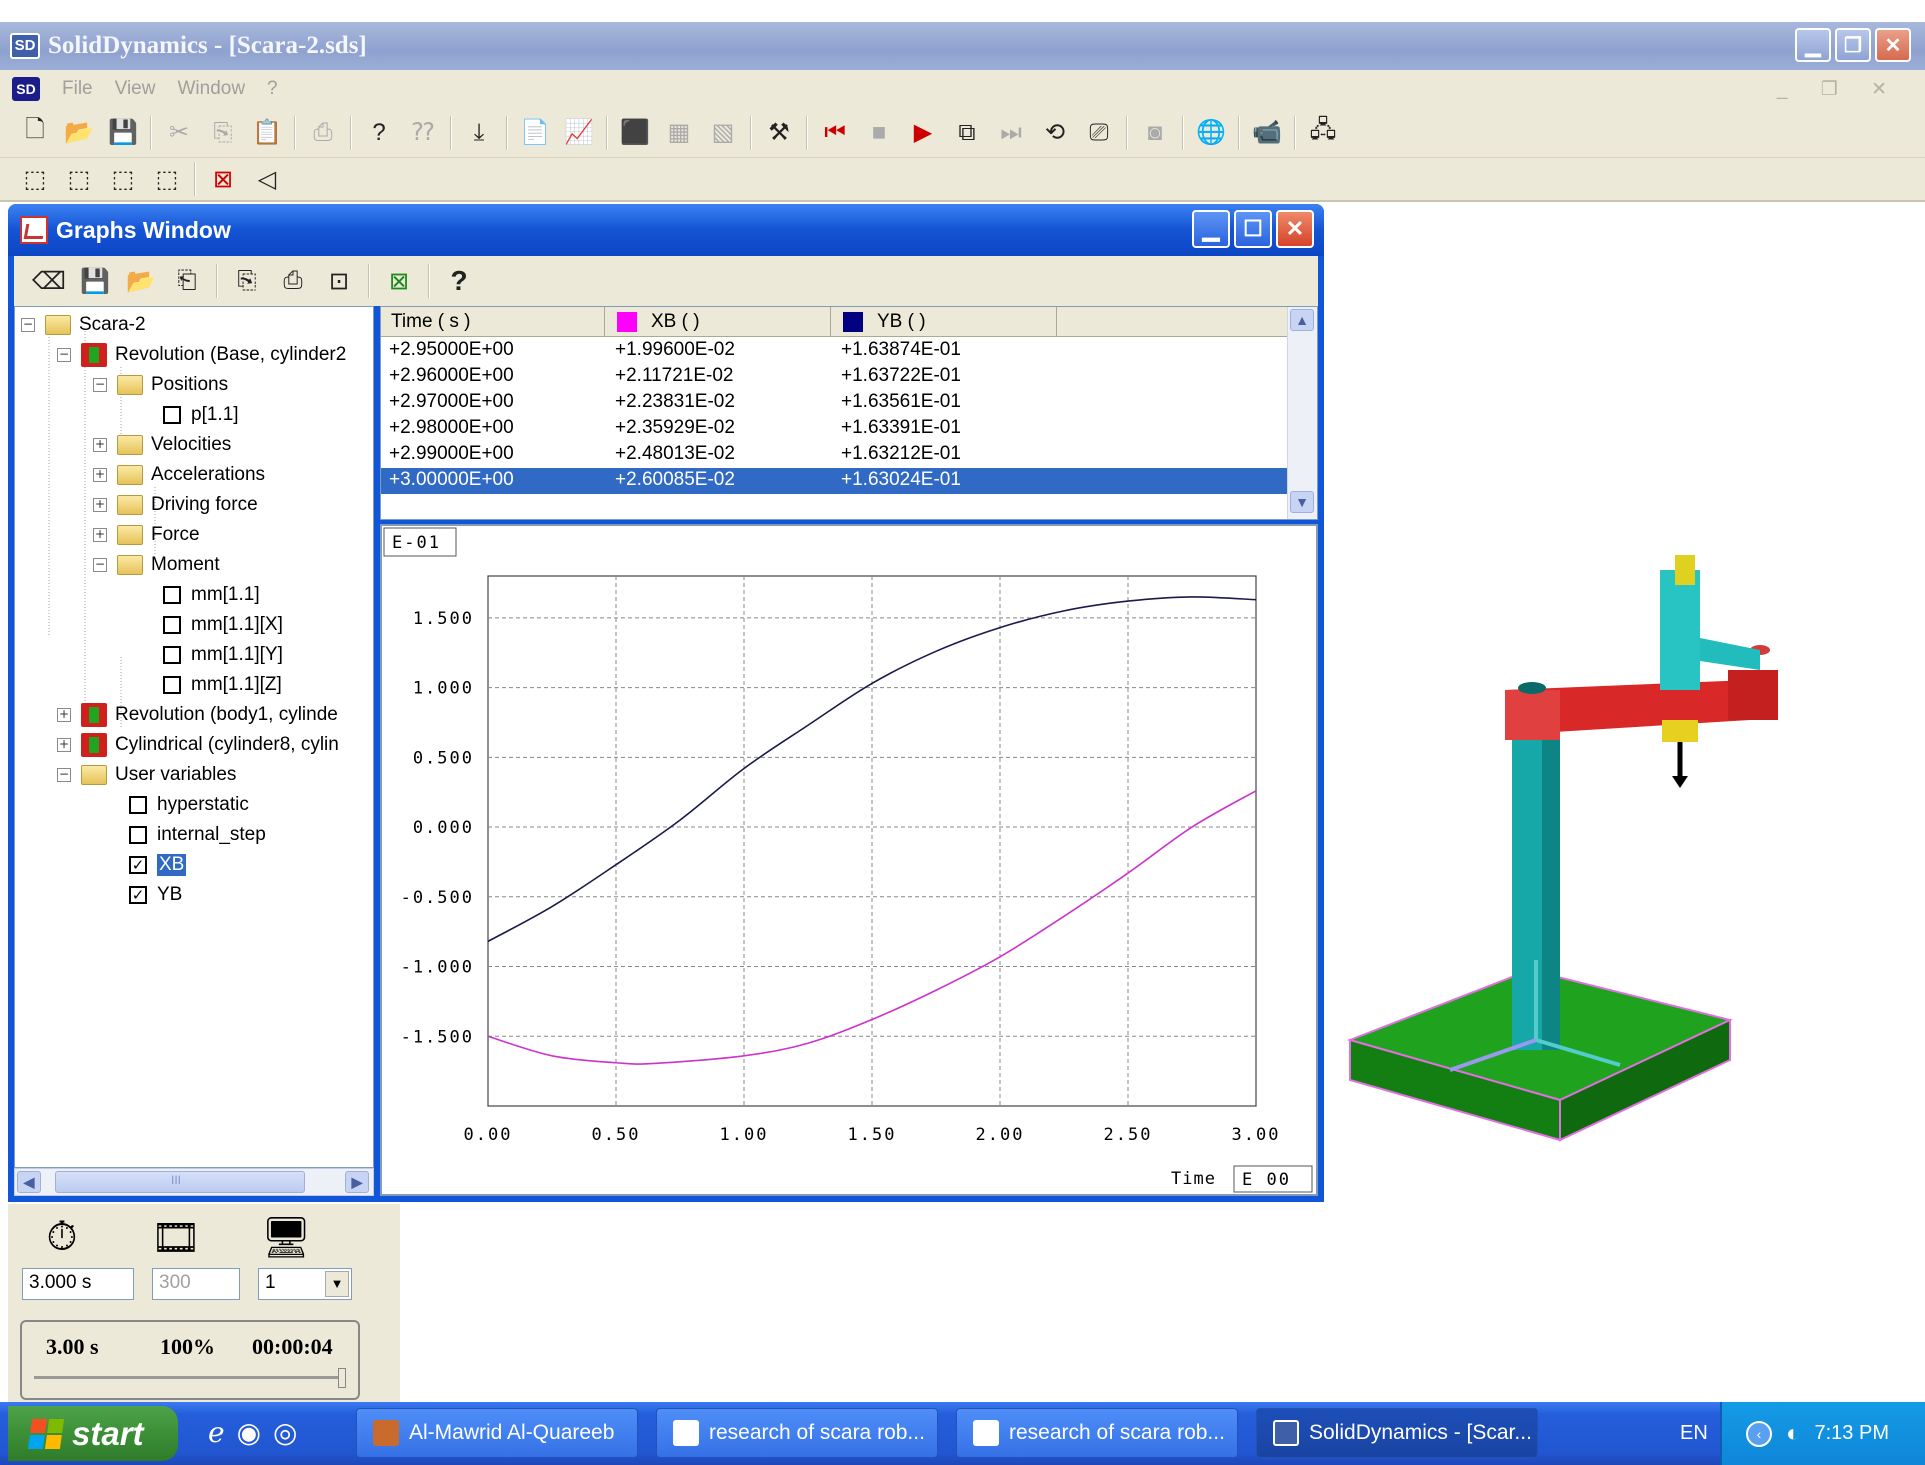 This screenshot has width=1925, height=1465. I want to click on app-restore-button: ❐, so click(1853, 45).